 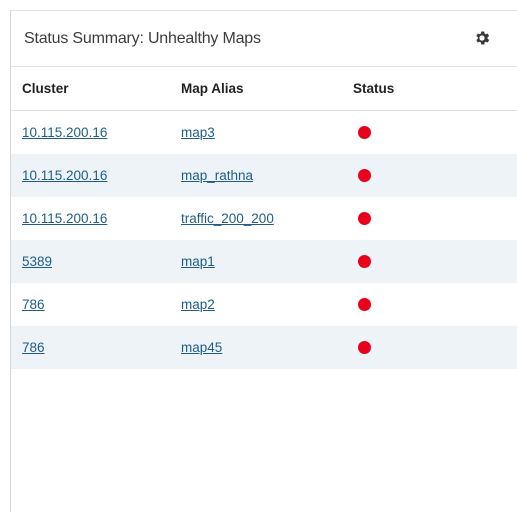 I want to click on column-header-cluster: Cluster, so click(x=96, y=88).